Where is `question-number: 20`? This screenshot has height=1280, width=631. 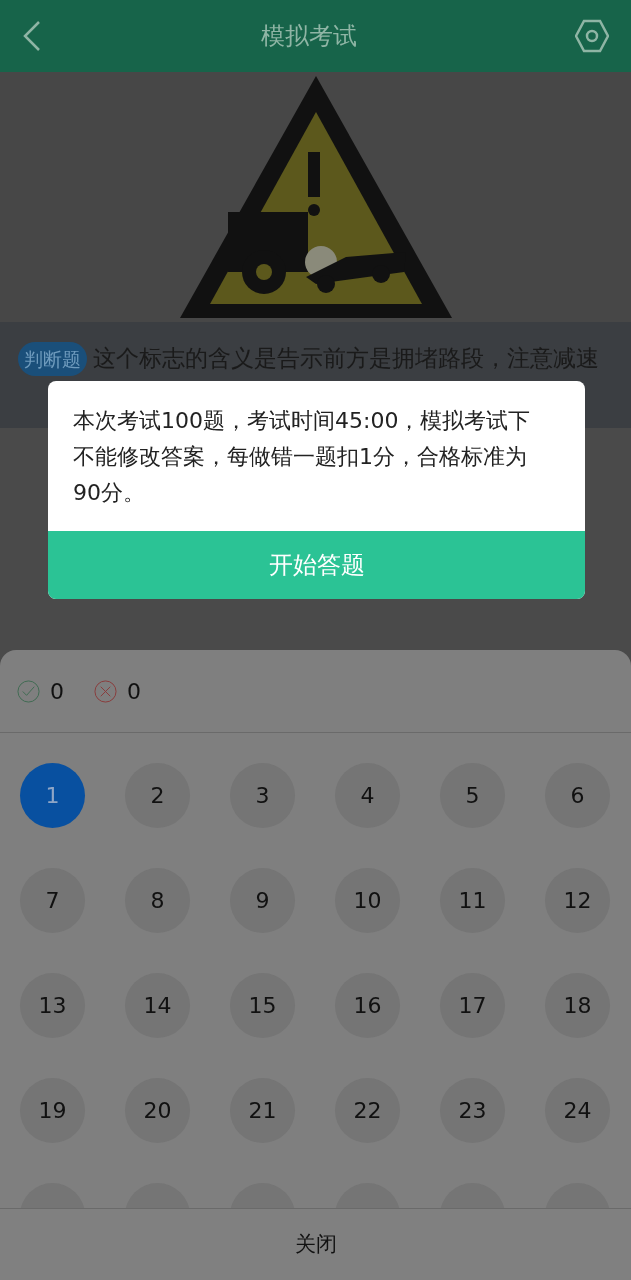
question-number: 20 is located at coordinates (157, 1110).